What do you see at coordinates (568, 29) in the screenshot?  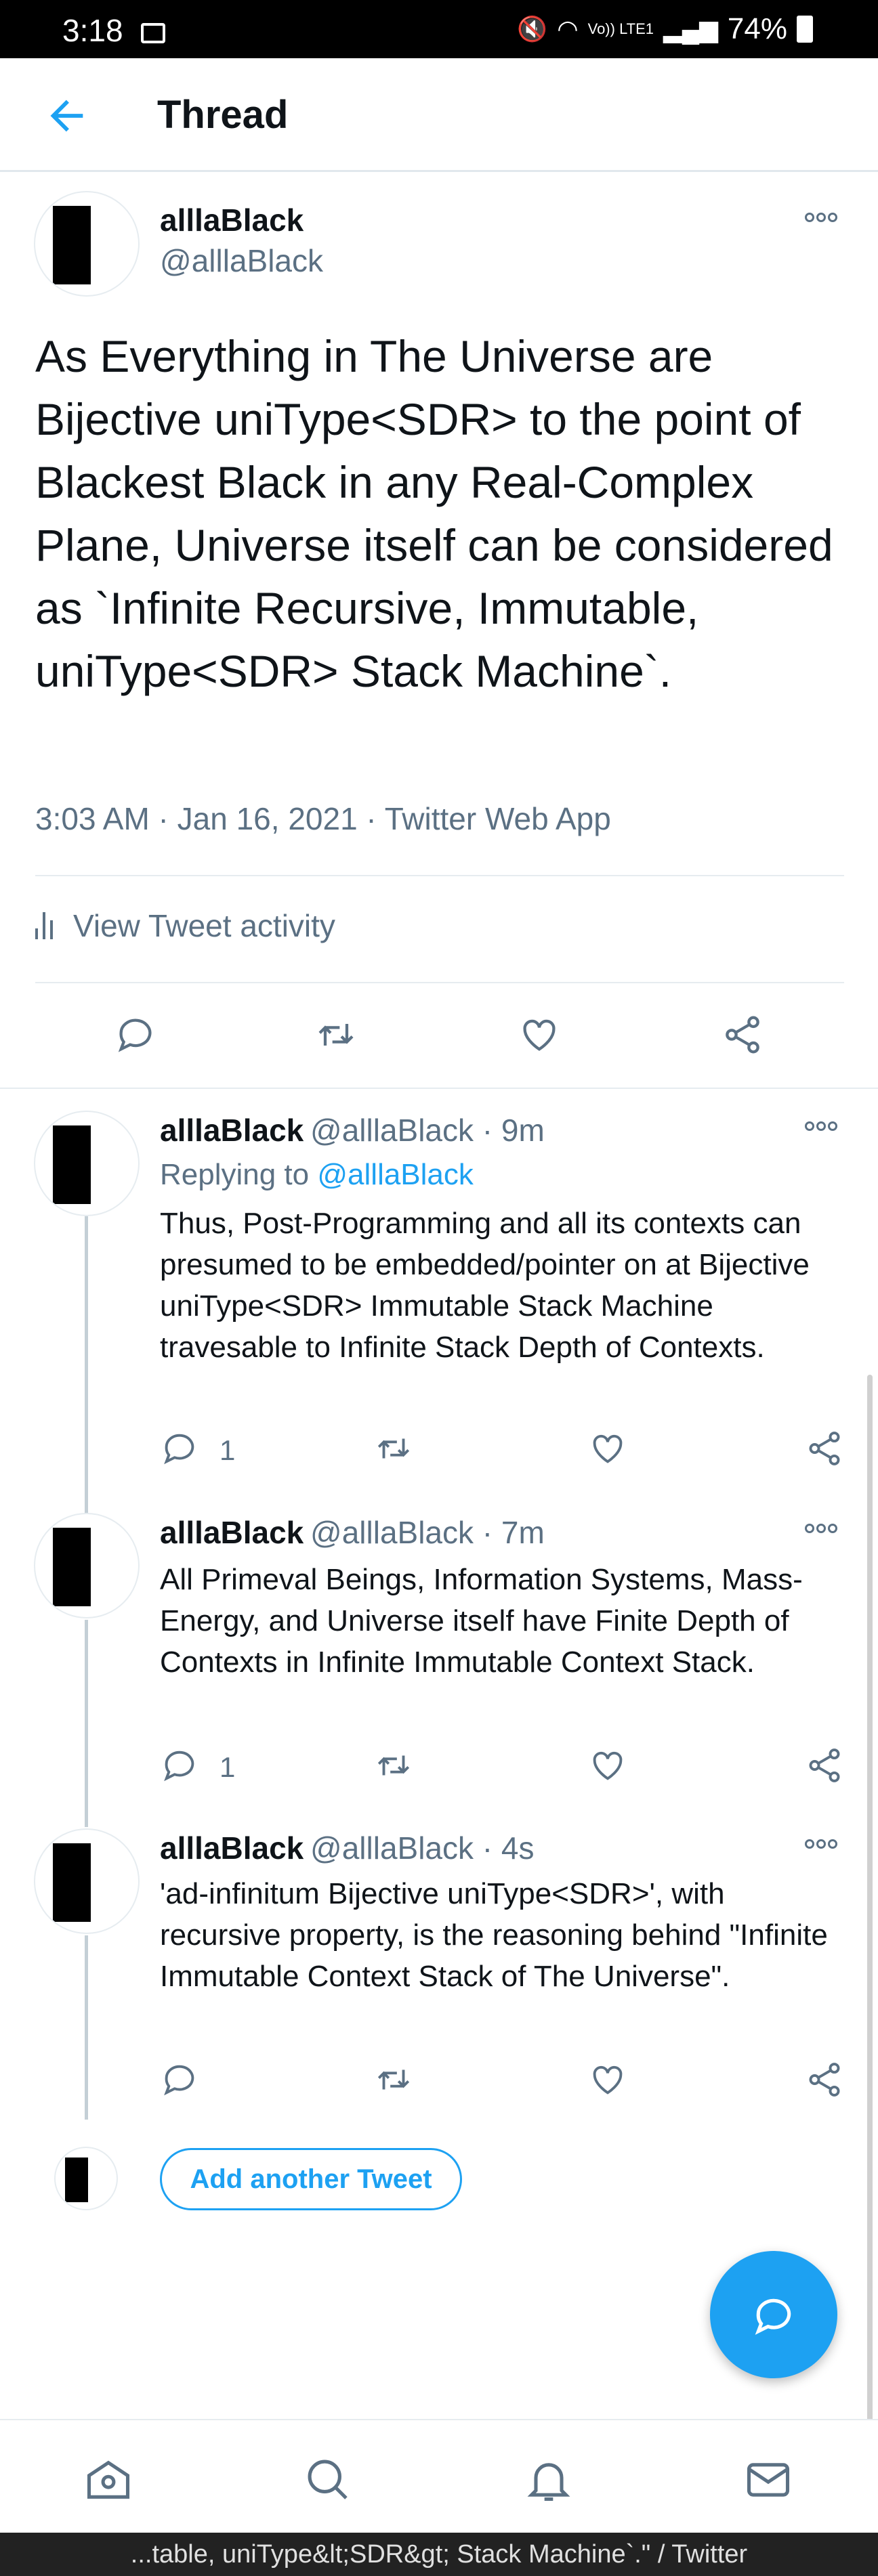 I see `wifi-icon: ◠` at bounding box center [568, 29].